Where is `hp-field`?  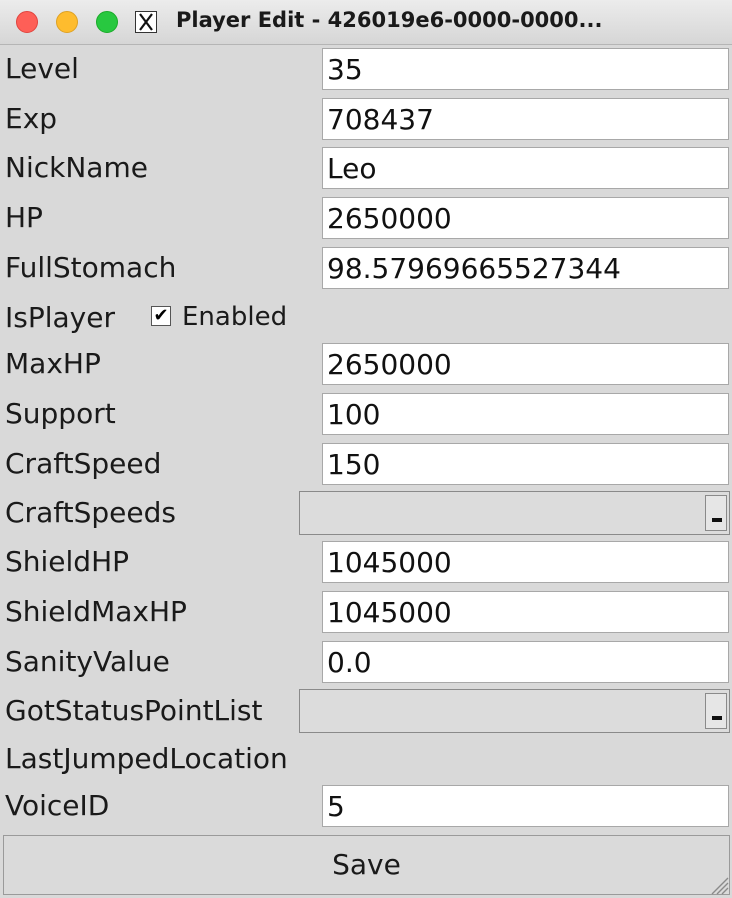 hp-field is located at coordinates (525, 218).